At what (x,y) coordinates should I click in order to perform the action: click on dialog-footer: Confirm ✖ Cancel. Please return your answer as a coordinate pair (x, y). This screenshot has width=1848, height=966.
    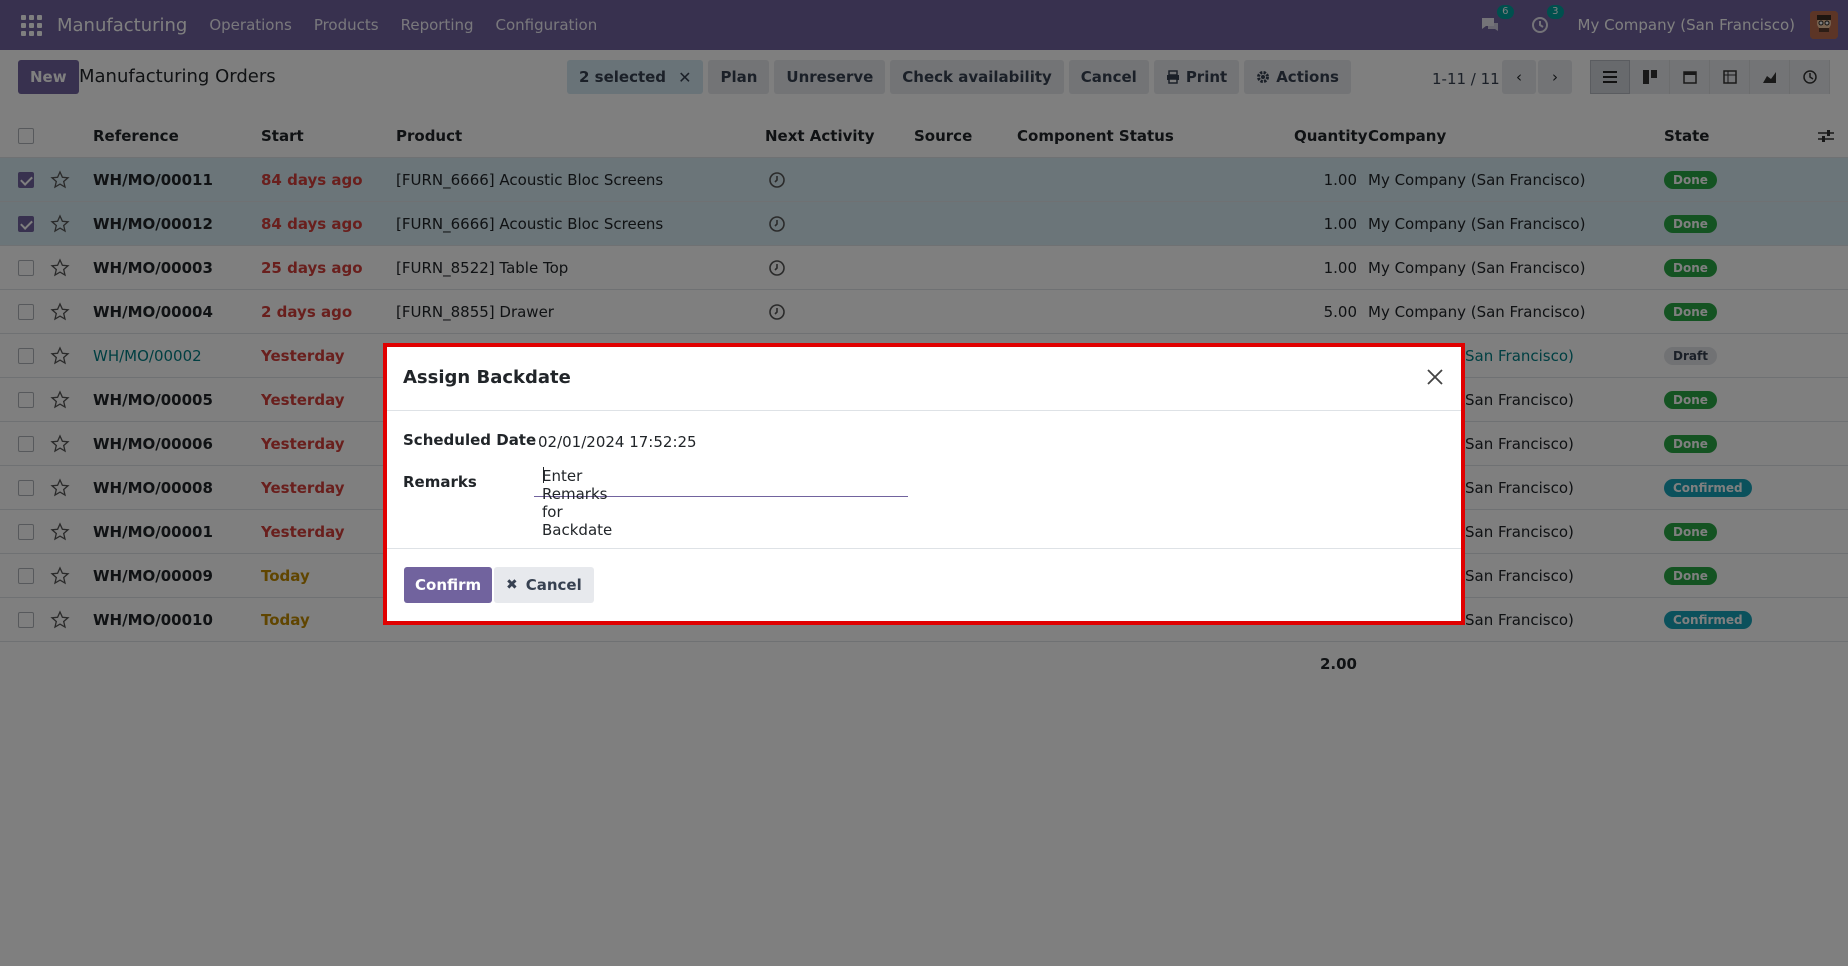
    Looking at the image, I should click on (924, 585).